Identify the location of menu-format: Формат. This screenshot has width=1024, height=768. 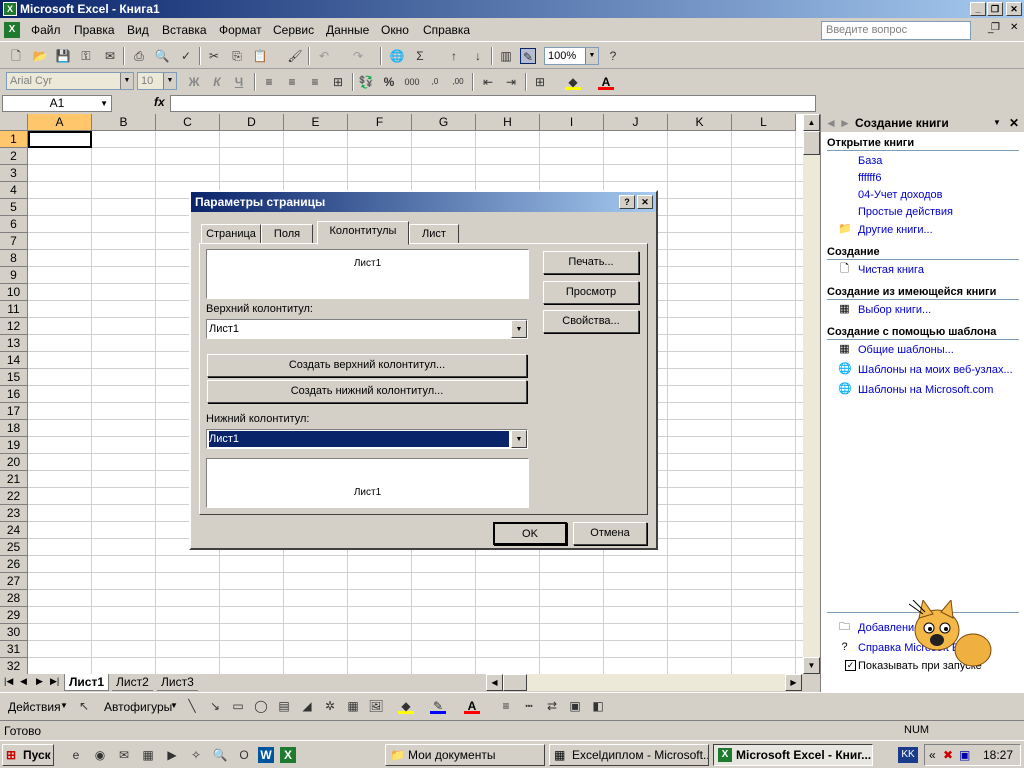
(240, 30).